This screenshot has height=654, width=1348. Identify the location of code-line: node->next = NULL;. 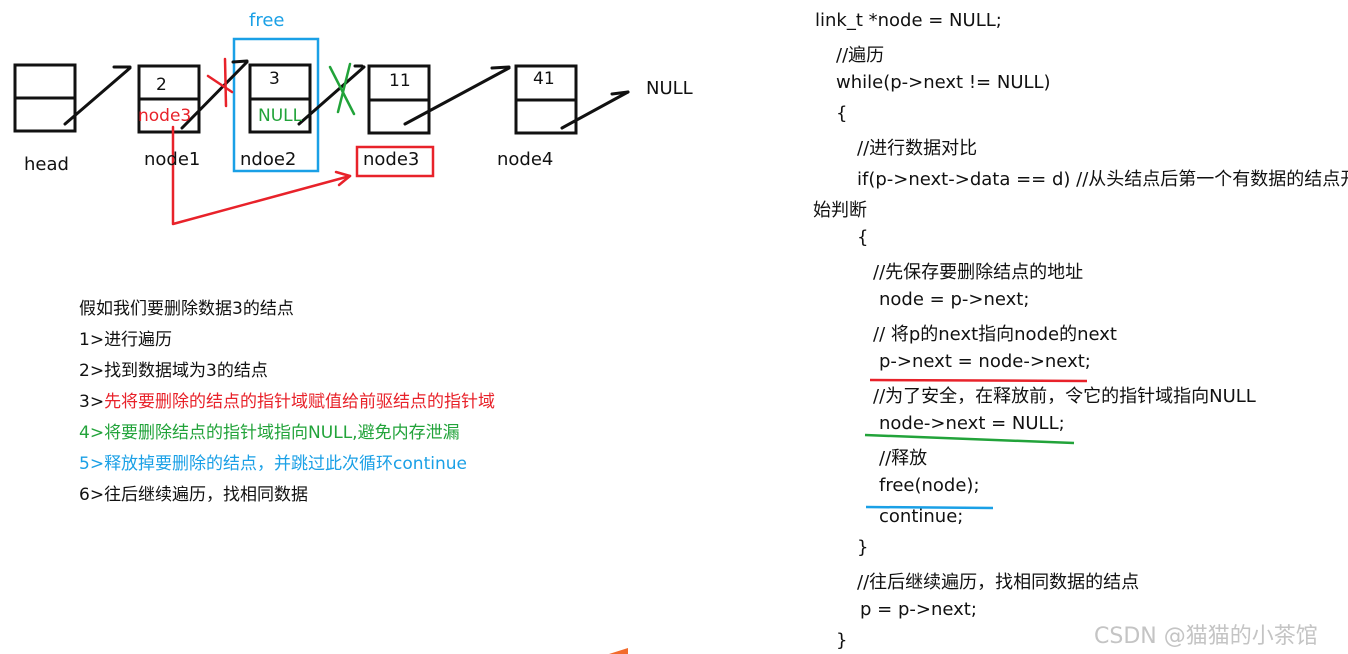
(972, 423).